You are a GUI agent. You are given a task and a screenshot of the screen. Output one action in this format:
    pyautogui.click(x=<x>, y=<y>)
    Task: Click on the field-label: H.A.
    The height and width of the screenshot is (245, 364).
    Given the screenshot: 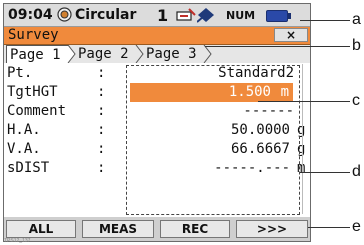 What is the action you would take?
    pyautogui.click(x=24, y=130)
    